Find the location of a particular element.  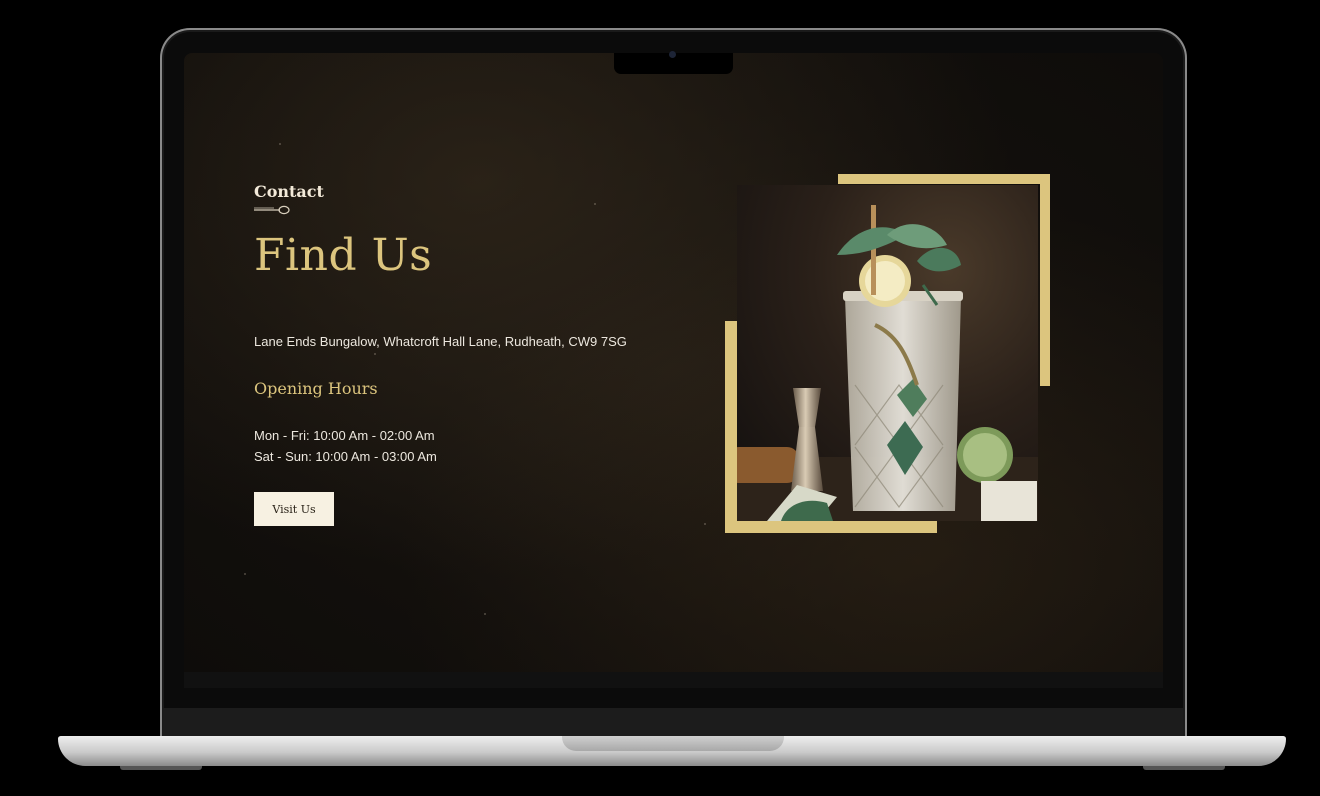

spoon-divider-icon is located at coordinates (272, 210).